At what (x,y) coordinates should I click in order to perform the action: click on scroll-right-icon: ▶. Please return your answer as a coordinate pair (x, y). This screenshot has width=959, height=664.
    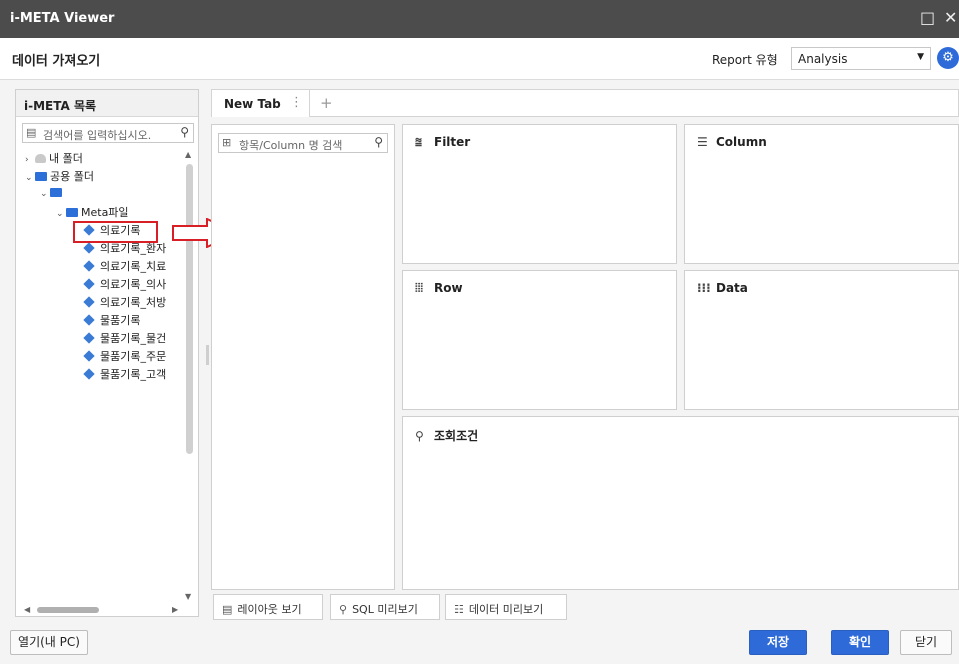
    Looking at the image, I should click on (175, 609).